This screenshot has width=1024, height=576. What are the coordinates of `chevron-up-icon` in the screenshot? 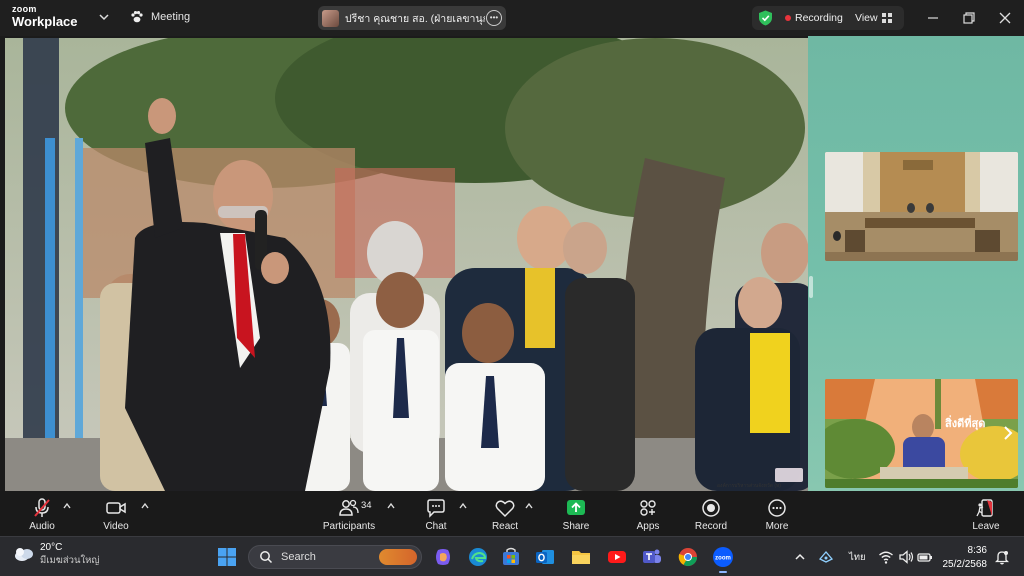 It's located at (800, 557).